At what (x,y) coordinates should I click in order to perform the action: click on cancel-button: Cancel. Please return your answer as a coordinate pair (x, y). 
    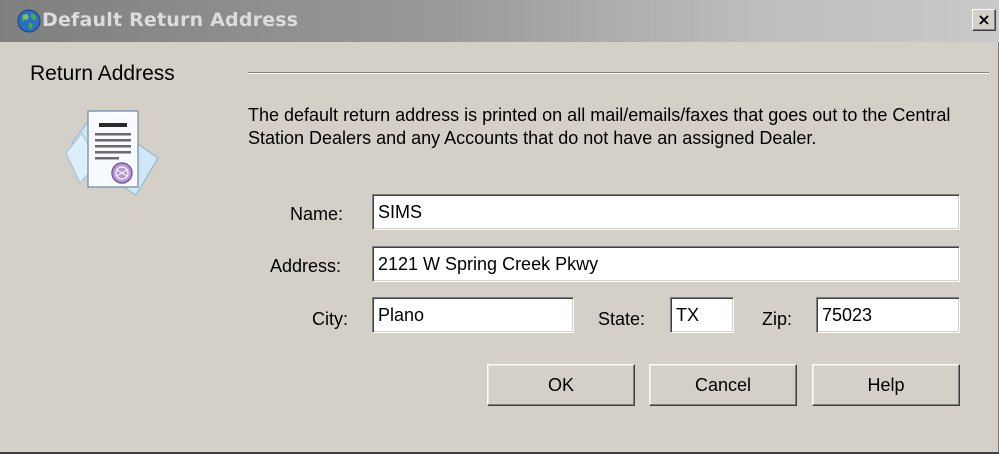
    Looking at the image, I should click on (723, 385).